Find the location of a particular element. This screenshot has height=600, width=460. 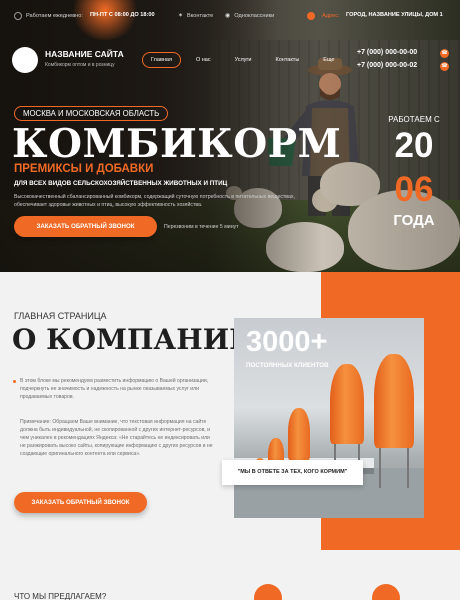

location-icon is located at coordinates (311, 16).